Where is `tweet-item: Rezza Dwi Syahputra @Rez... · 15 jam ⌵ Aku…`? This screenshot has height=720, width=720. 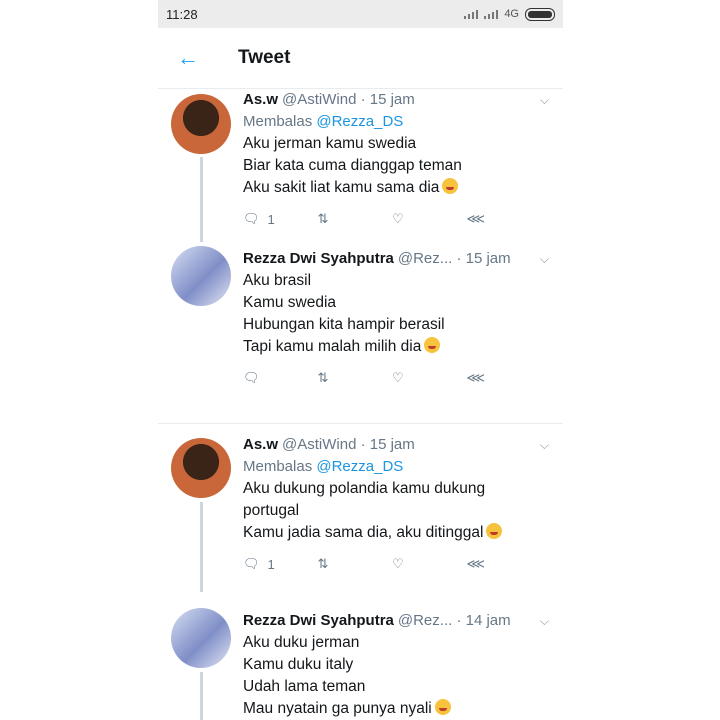
tweet-item: Rezza Dwi Syahputra @Rez... · 15 jam ⌵ Aku… is located at coordinates (360, 331).